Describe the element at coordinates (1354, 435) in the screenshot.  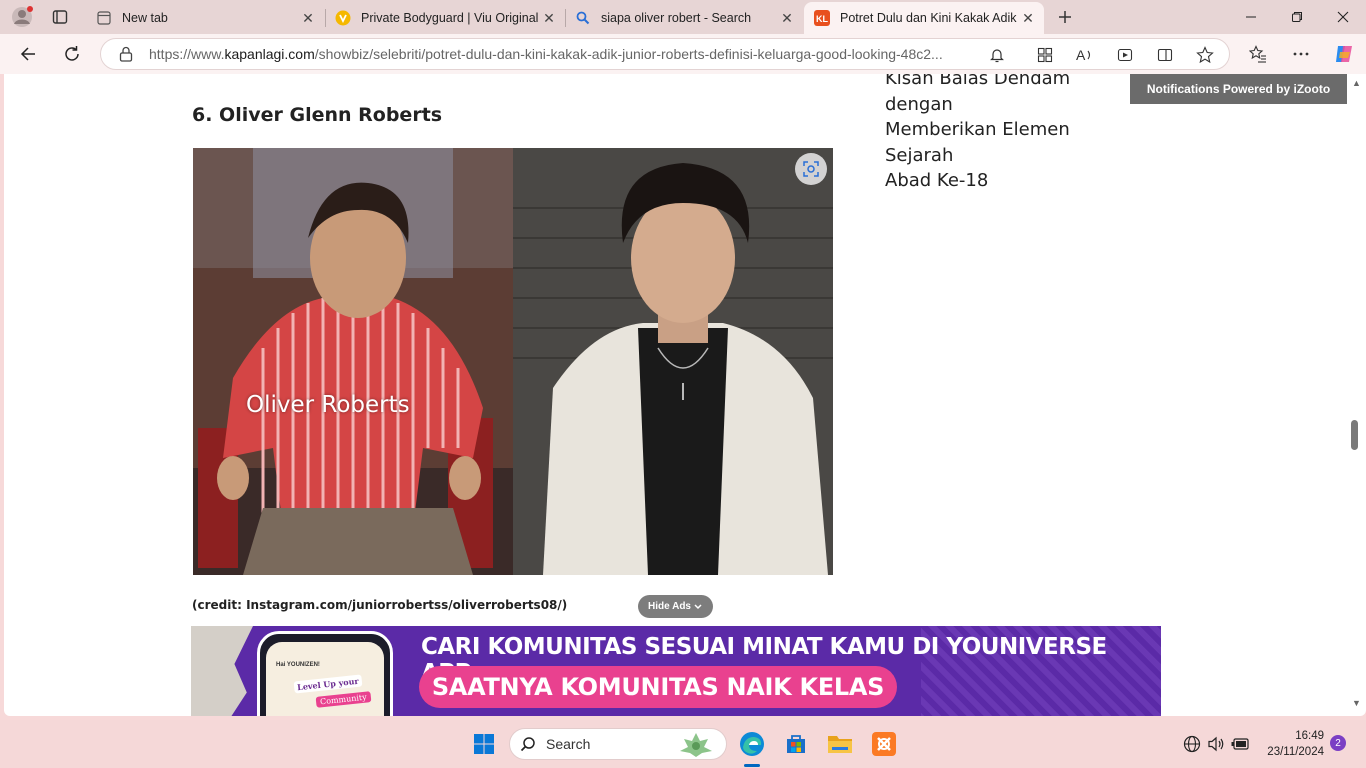
I see `scrollbar-thumb` at that location.